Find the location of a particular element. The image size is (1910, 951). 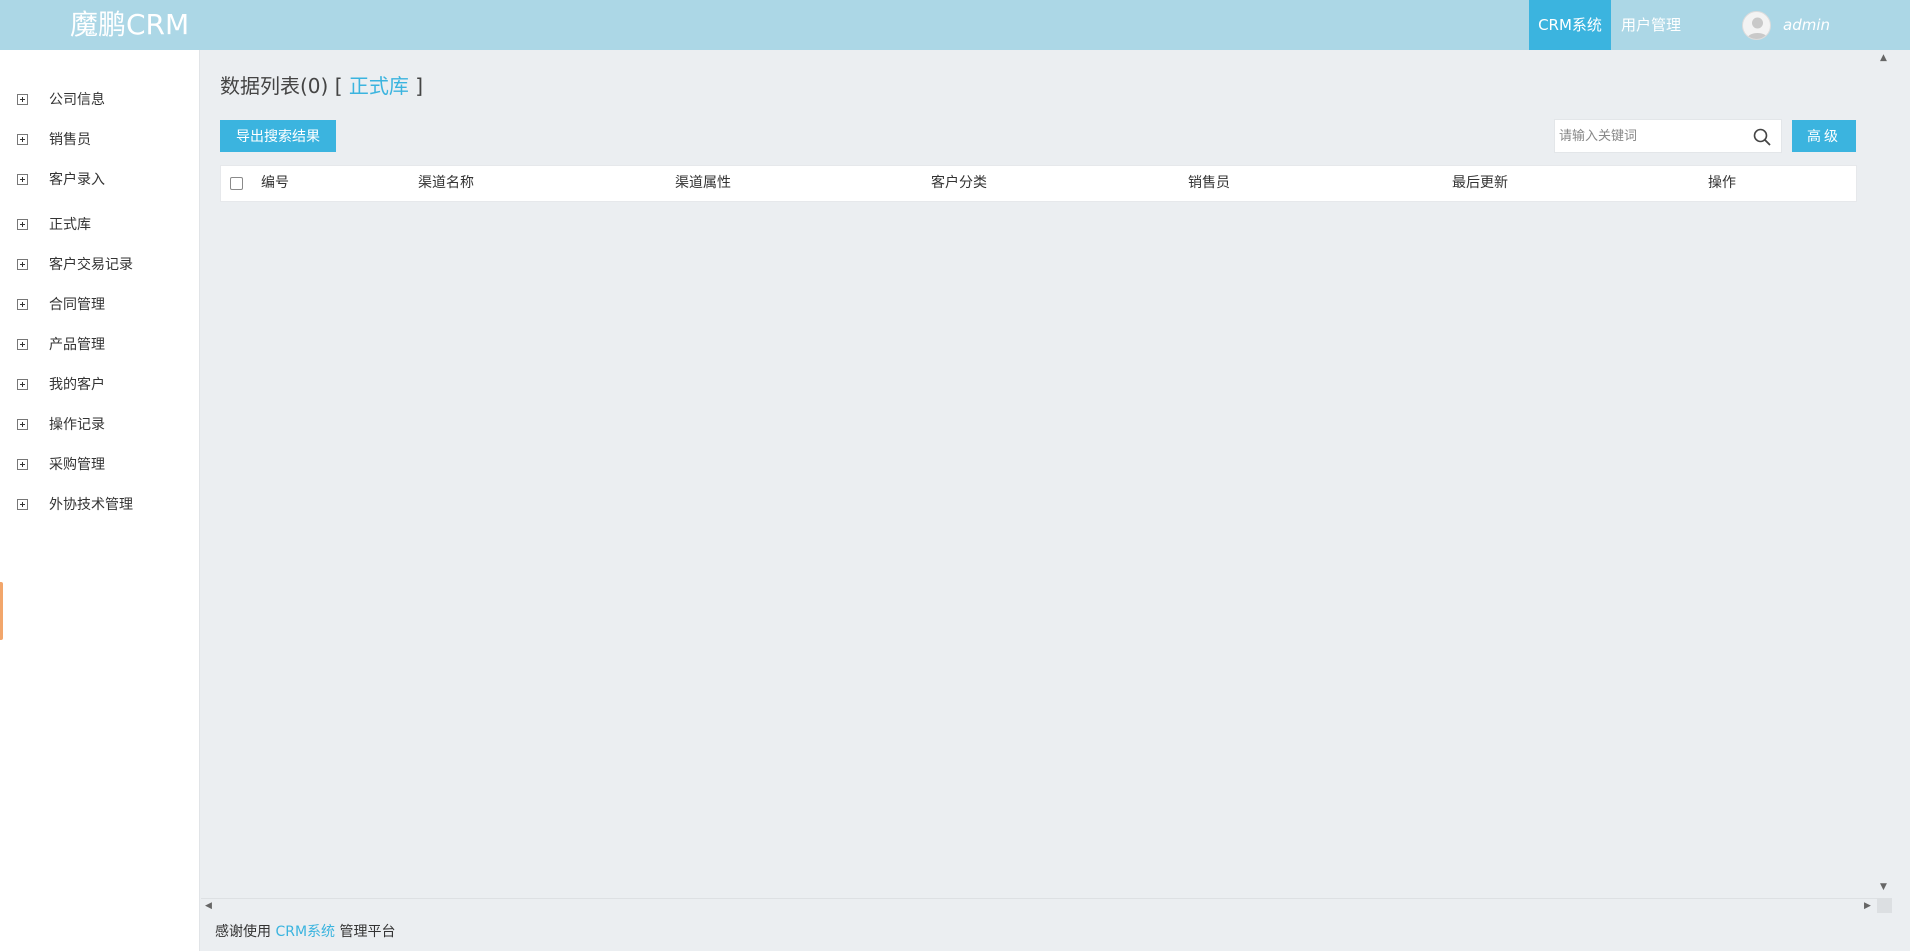

advanced-search-button: 高级 is located at coordinates (1824, 136).